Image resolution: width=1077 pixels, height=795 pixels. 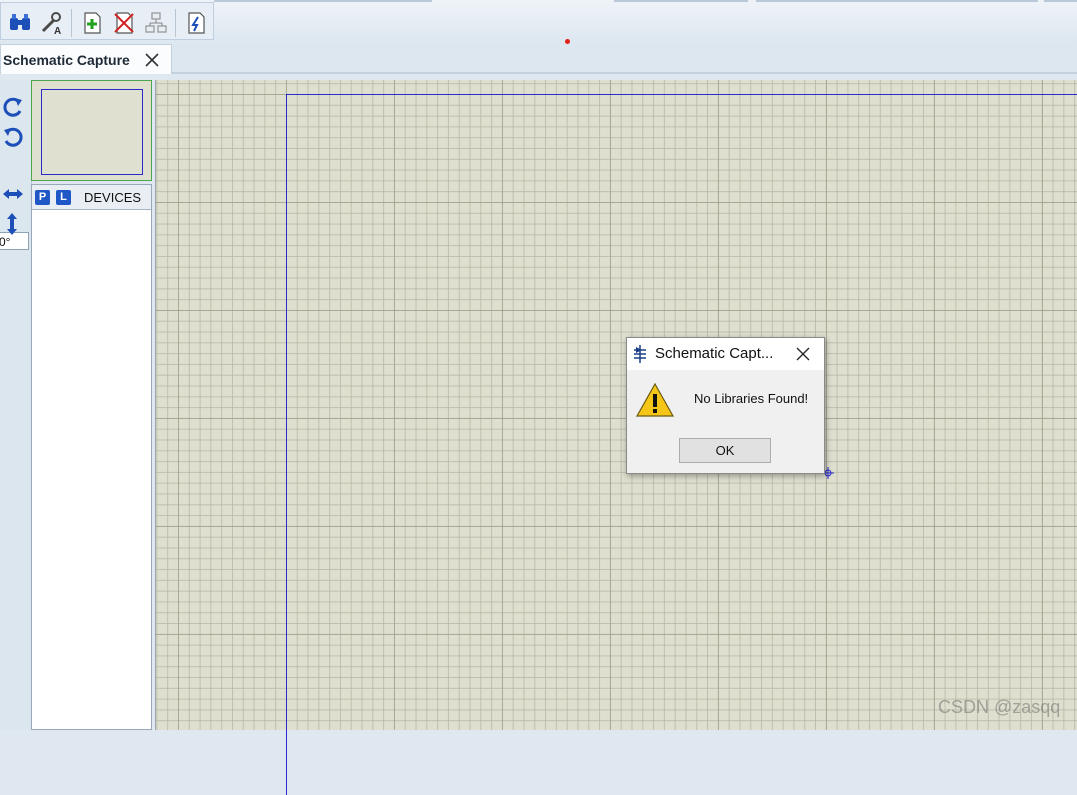 I want to click on ok-button: OK, so click(x=725, y=450).